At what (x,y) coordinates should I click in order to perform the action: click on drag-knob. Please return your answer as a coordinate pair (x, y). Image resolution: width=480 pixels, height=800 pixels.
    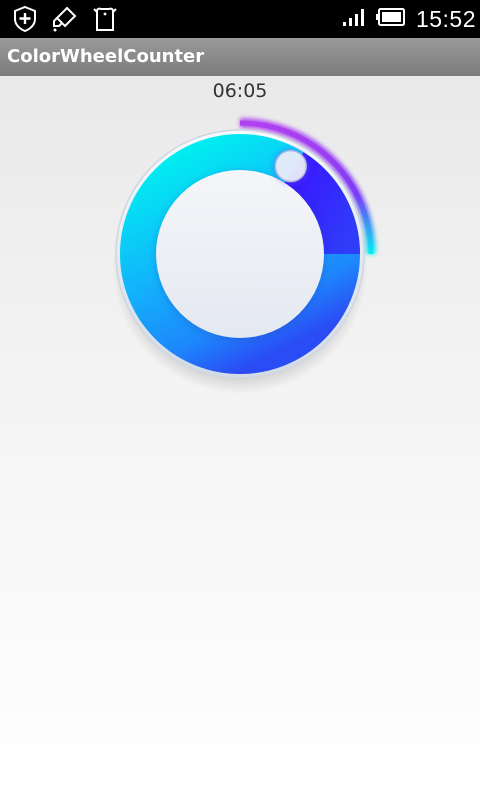
    Looking at the image, I should click on (290, 166).